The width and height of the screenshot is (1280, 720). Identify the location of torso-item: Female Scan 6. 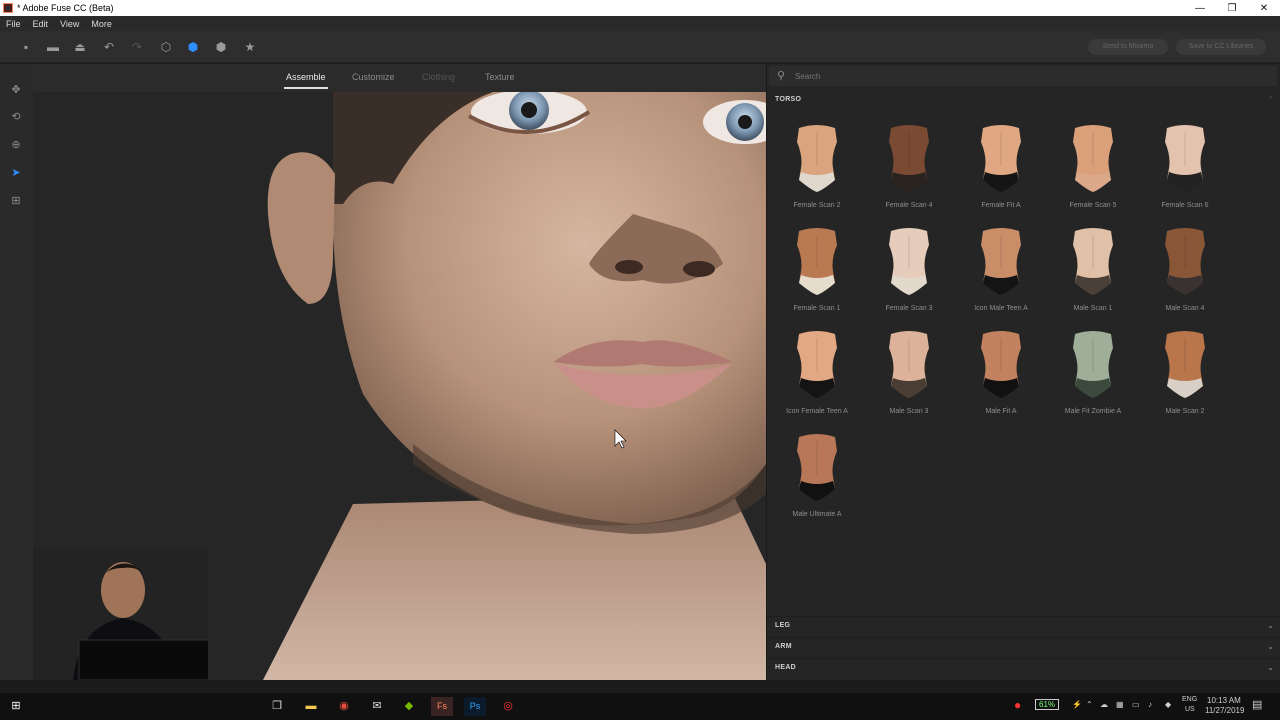
(1185, 172).